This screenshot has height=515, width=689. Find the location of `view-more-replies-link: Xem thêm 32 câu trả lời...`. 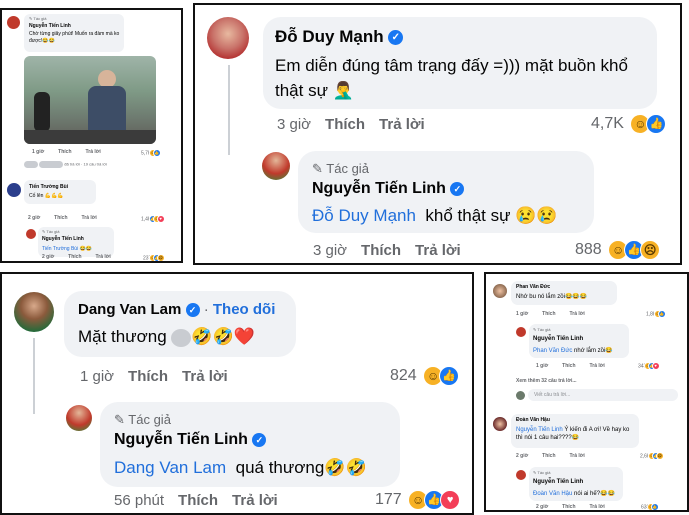

view-more-replies-link: Xem thêm 32 câu trả lời... is located at coordinates (546, 381).